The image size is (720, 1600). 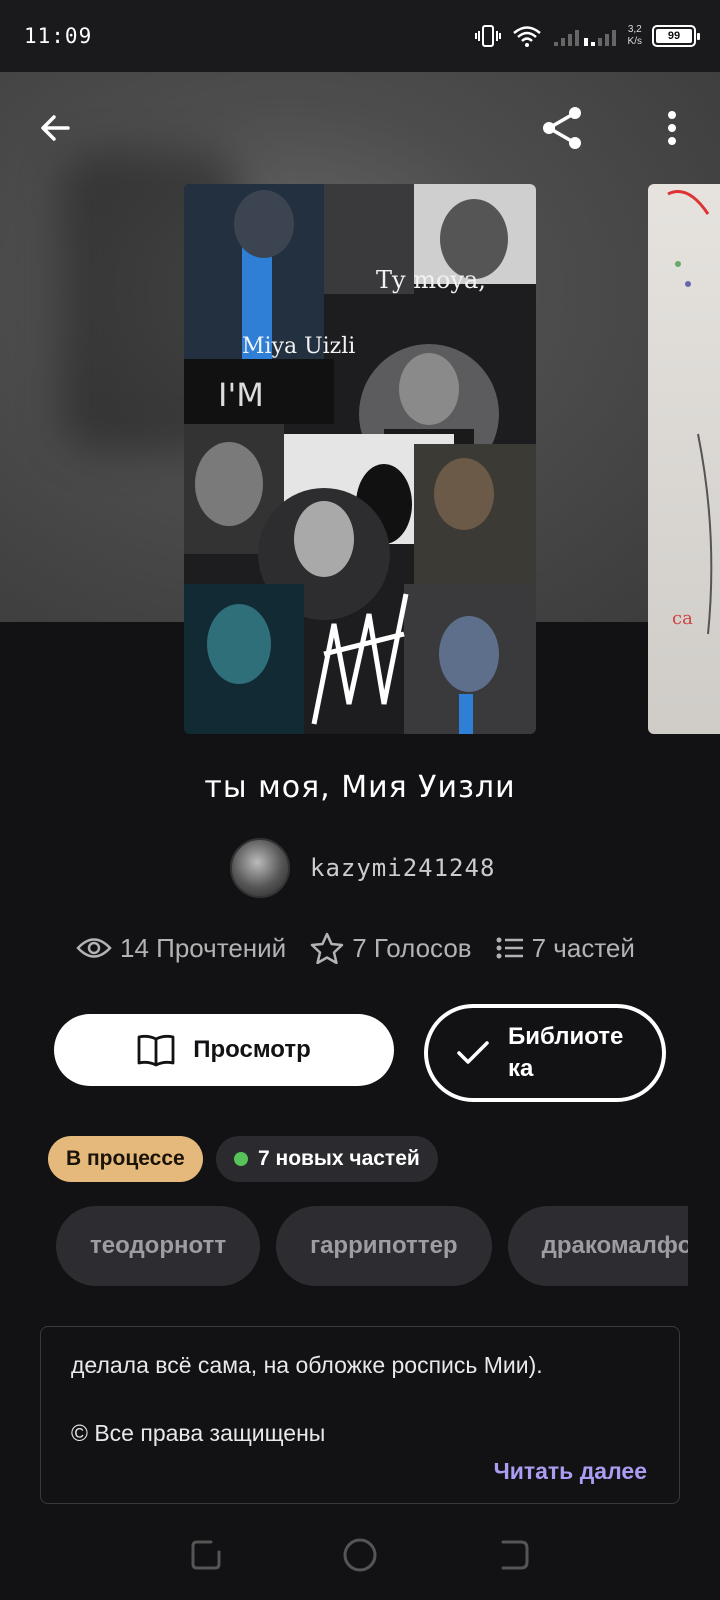 I want to click on read-button-label: Просмотр, so click(x=252, y=1049).